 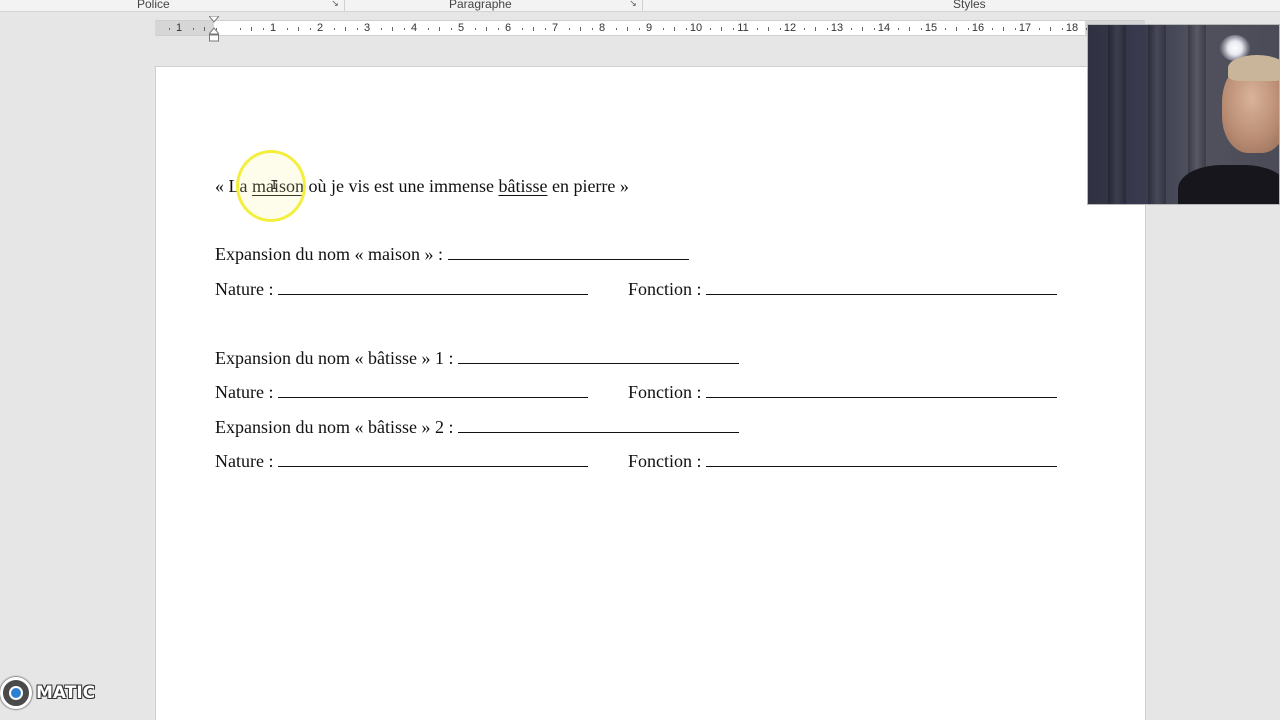 I want to click on ribbon-group-styles-label: Styles, so click(x=969, y=5).